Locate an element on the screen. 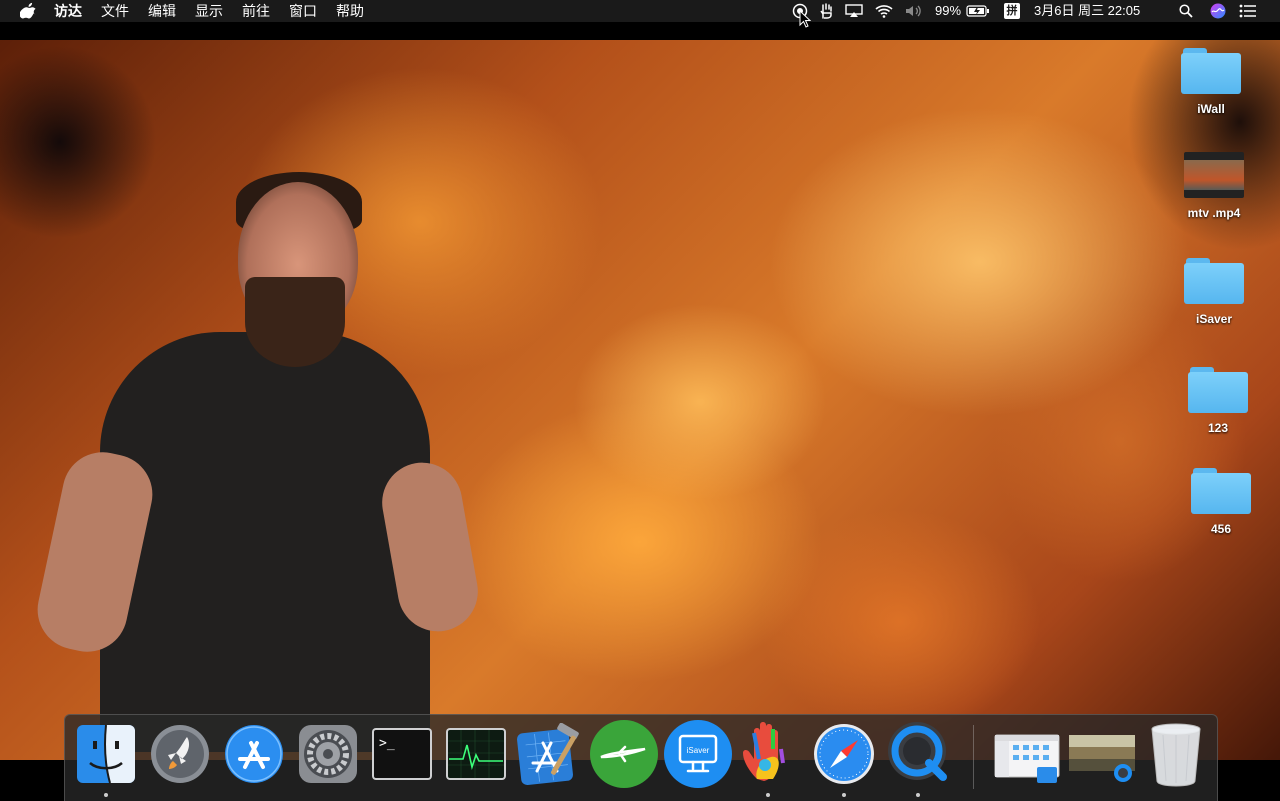  dock-finder-icon is located at coordinates (106, 760).